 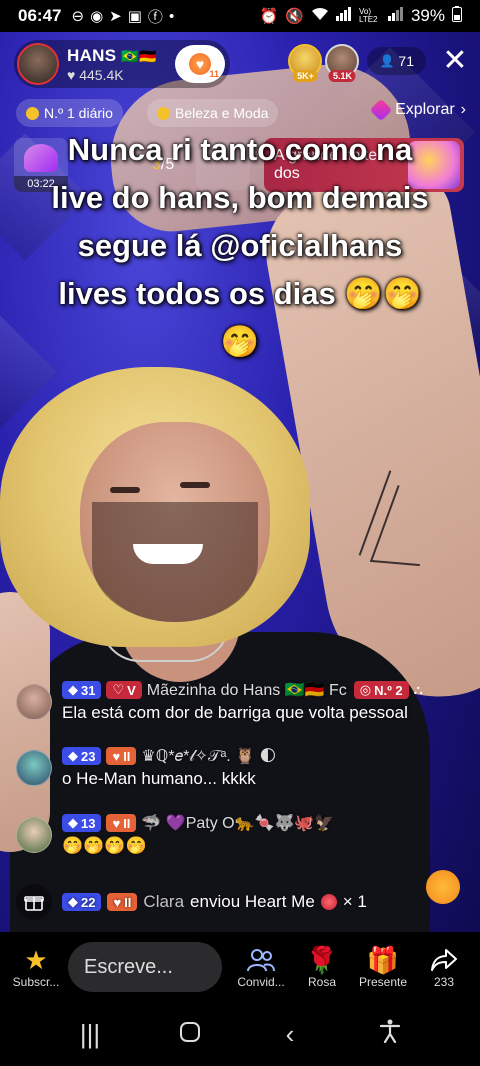 I want to click on gift-label: Presente, so click(x=383, y=982).